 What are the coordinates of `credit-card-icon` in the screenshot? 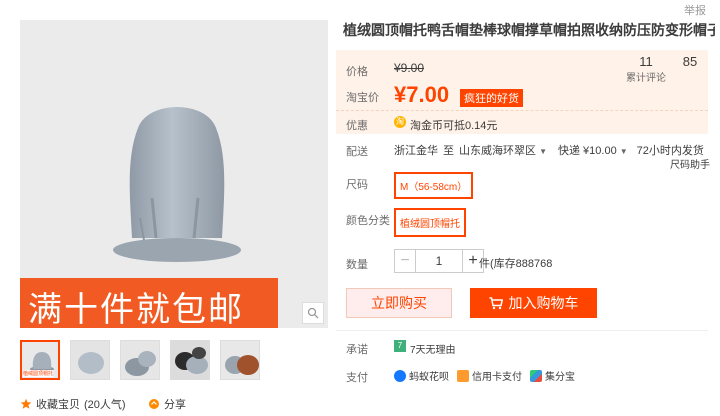 It's located at (463, 375).